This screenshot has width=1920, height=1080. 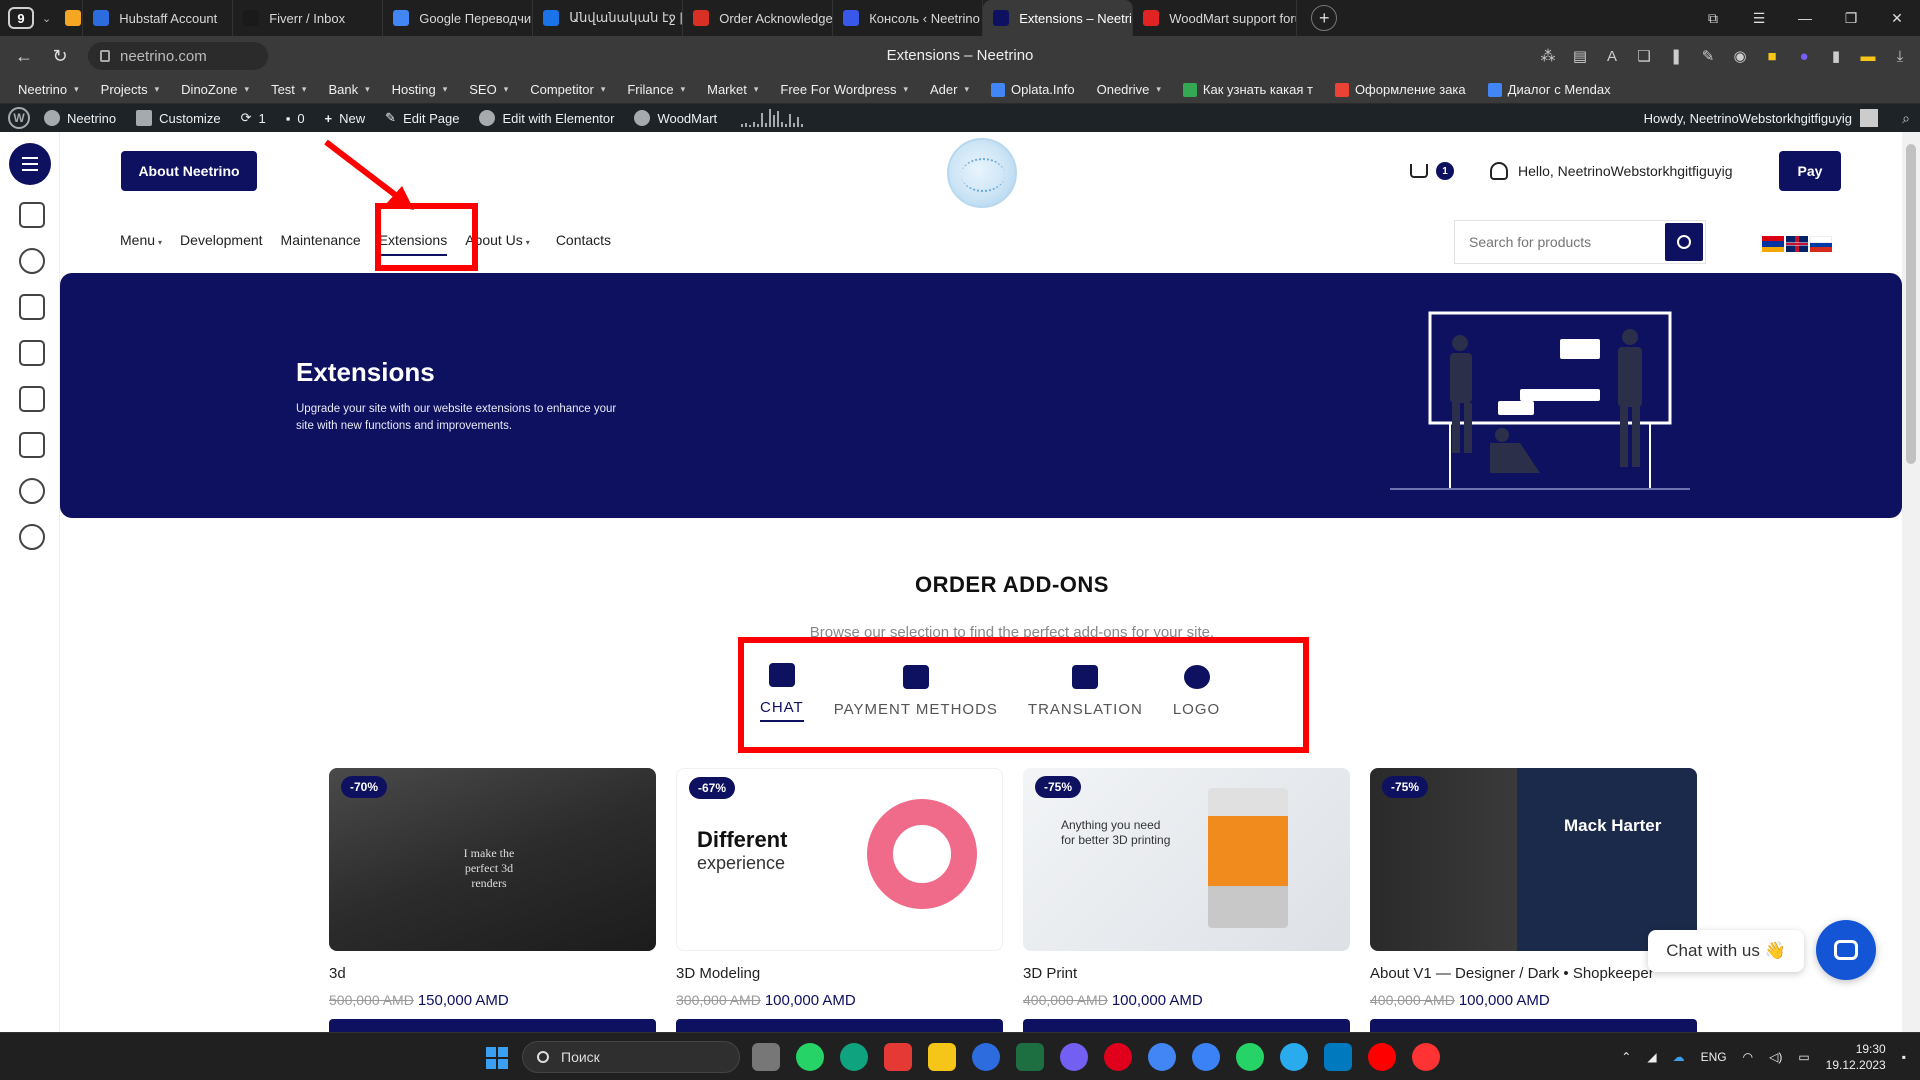 I want to click on nav-item-development: Development, so click(x=221, y=240).